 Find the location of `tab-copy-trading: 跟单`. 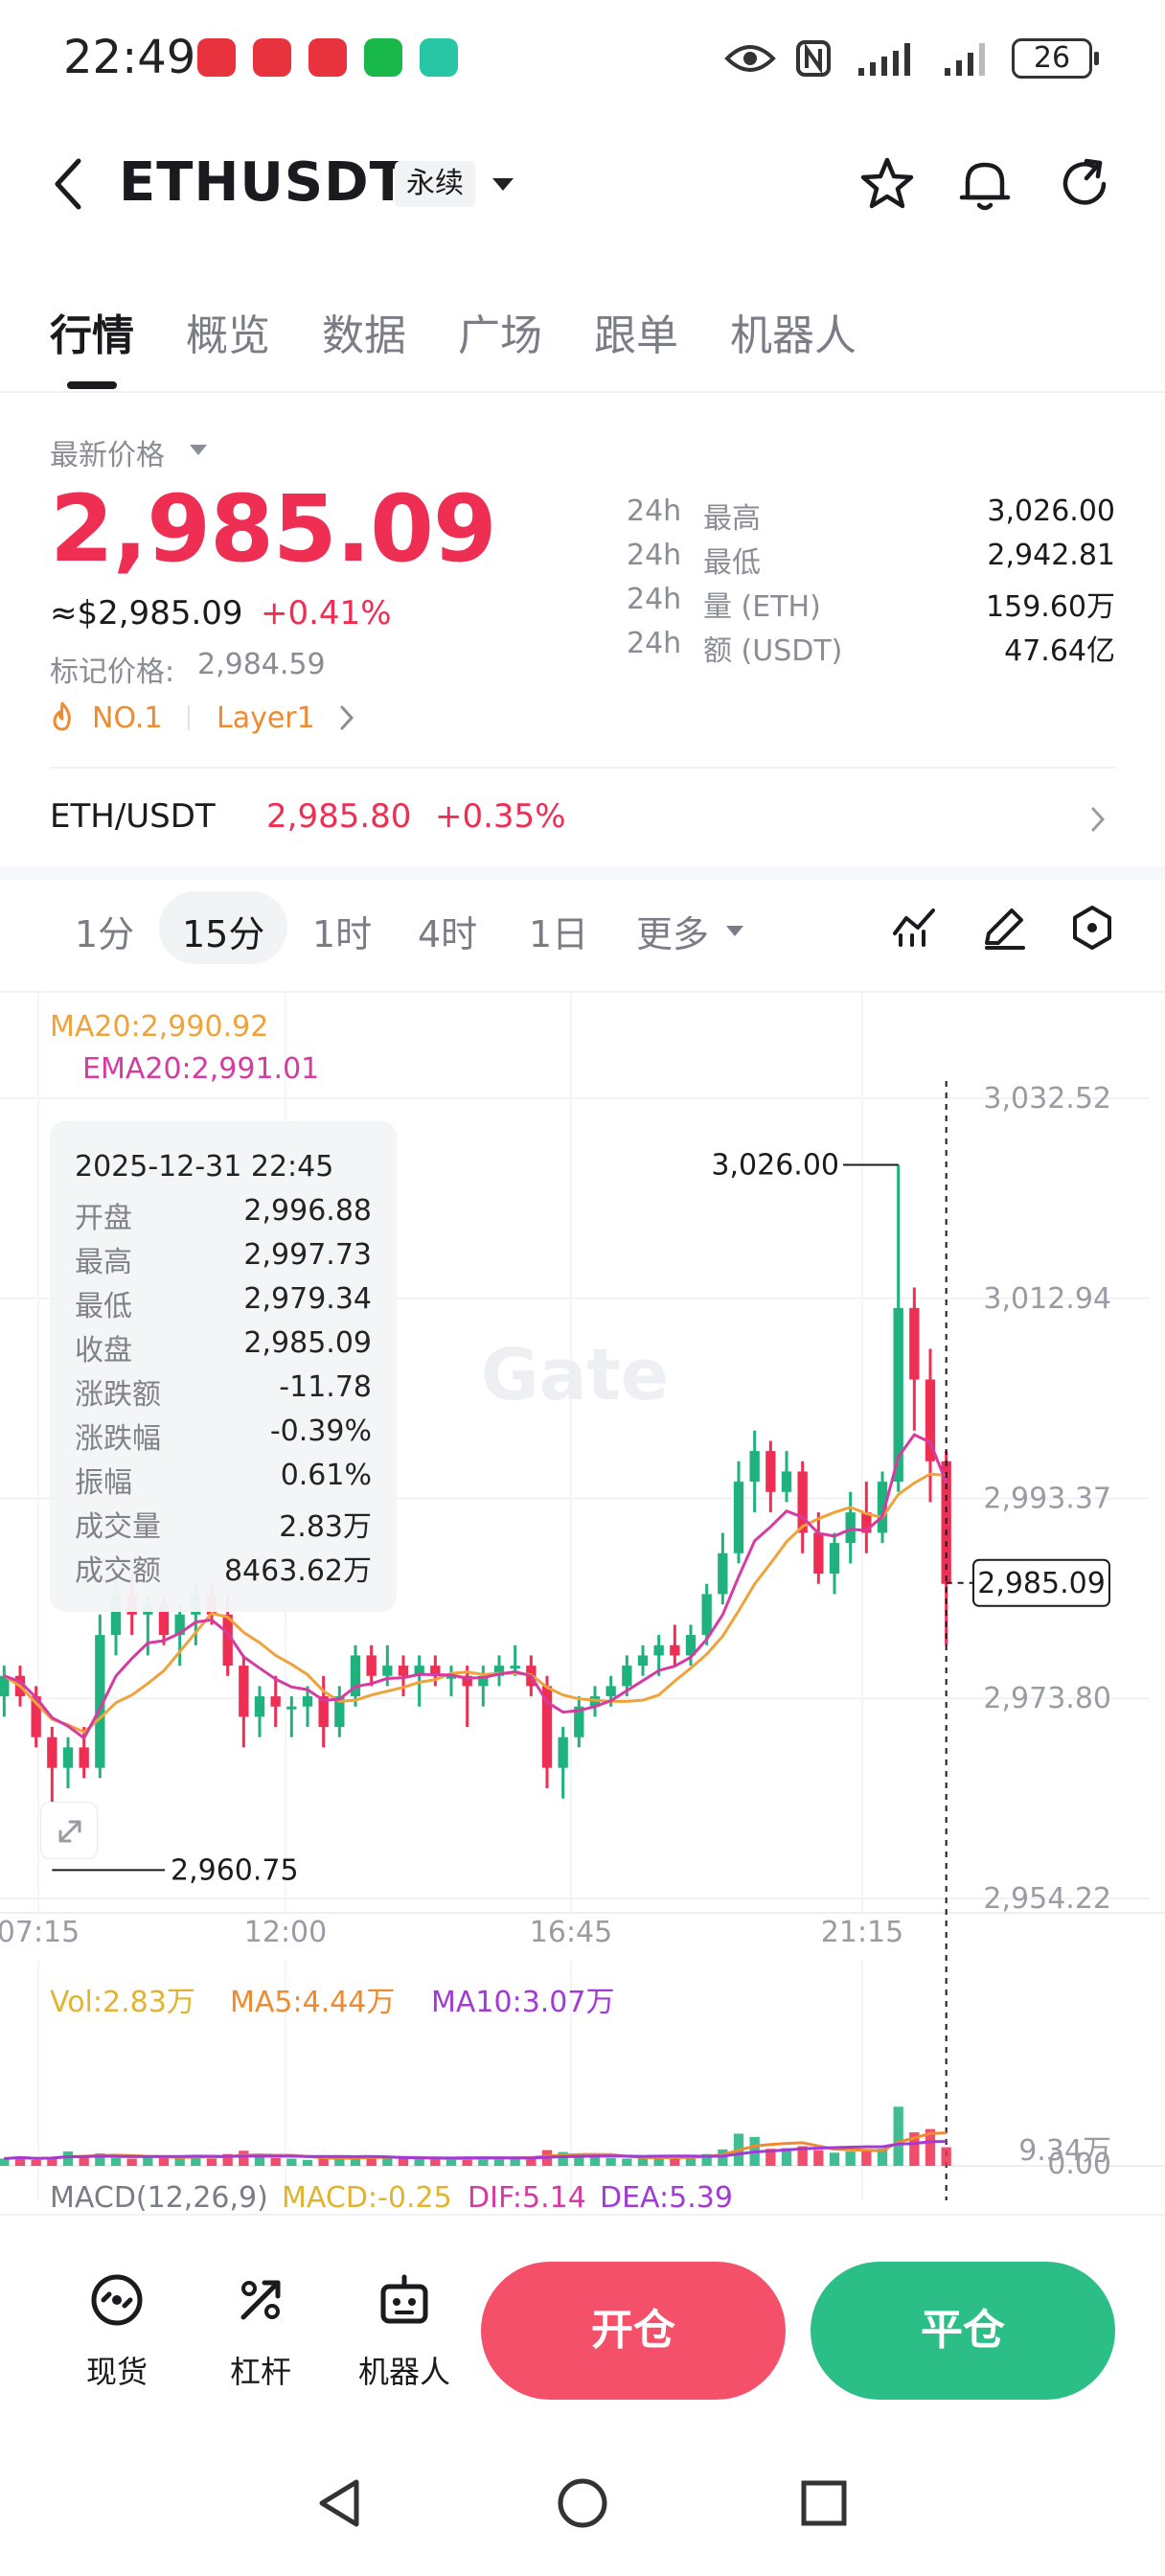

tab-copy-trading: 跟单 is located at coordinates (636, 331).